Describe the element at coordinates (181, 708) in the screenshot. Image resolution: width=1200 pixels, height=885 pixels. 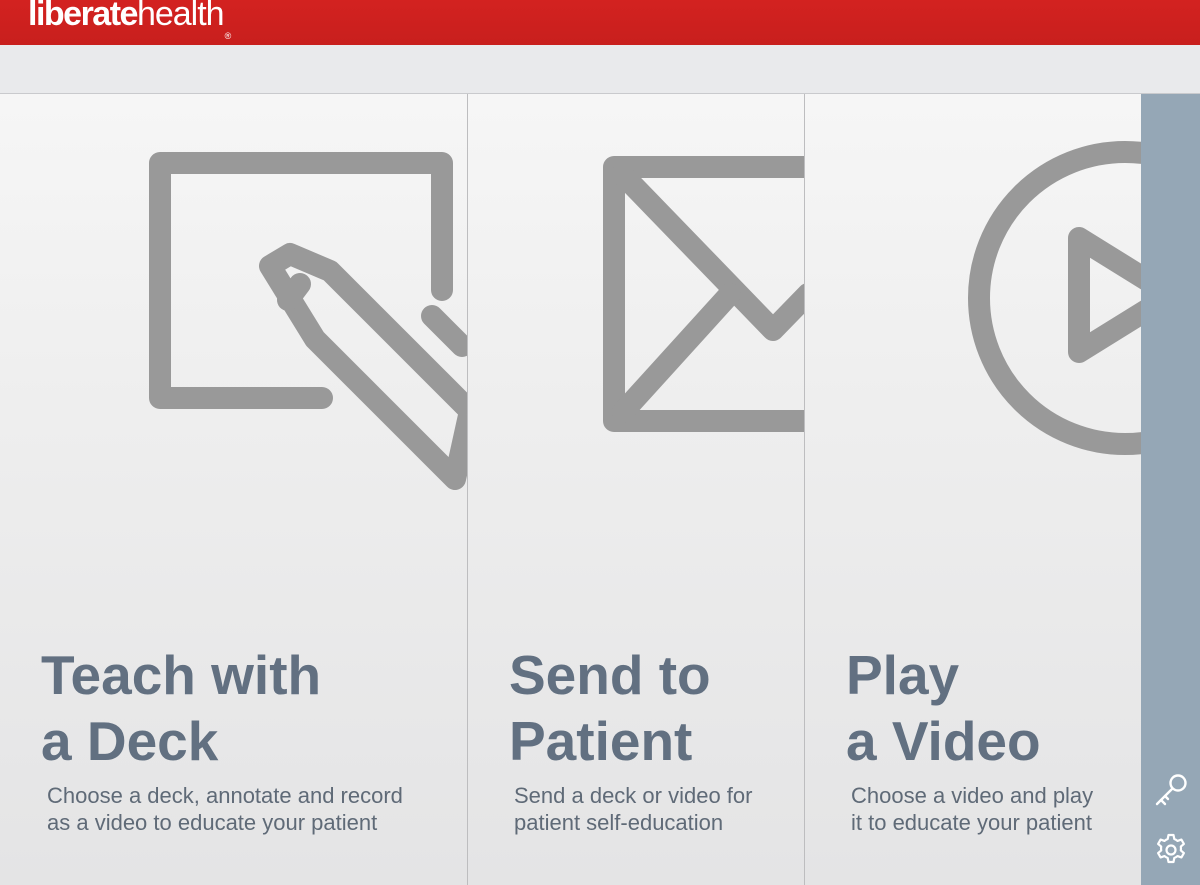
I see `panel-title: Teach with a Deck` at that location.